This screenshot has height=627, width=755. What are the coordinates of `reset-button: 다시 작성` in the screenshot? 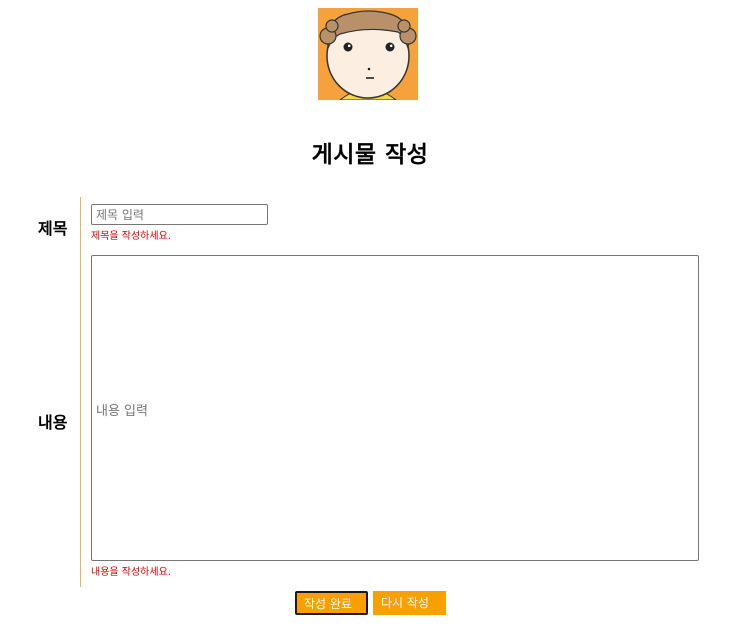 It's located at (409, 603).